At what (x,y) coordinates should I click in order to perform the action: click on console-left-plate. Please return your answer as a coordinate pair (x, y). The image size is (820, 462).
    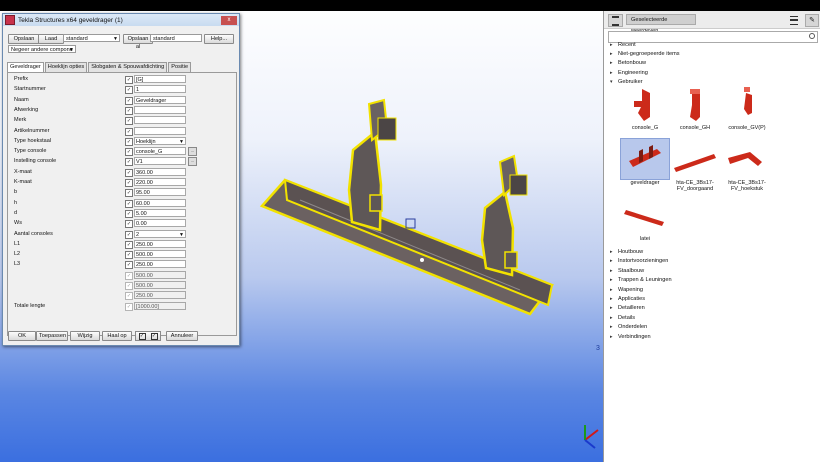
    Looking at the image, I should click on (365, 180).